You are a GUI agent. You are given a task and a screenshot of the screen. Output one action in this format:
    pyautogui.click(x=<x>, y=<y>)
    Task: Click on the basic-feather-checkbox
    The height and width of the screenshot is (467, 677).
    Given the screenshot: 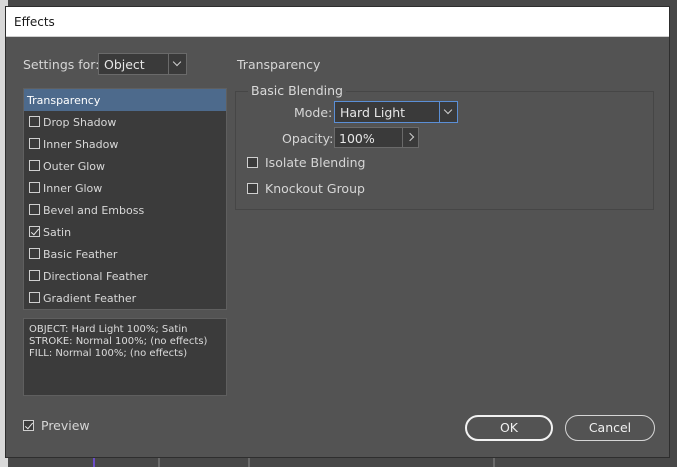 What is the action you would take?
    pyautogui.click(x=34, y=253)
    